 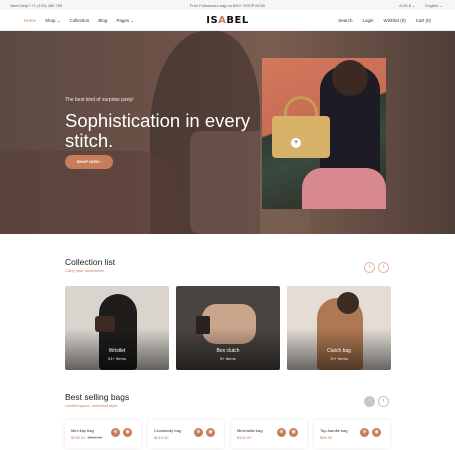 I want to click on product-card: Mini flap bag $255.00 $295.00 ⊕ ◉, so click(x=103, y=434).